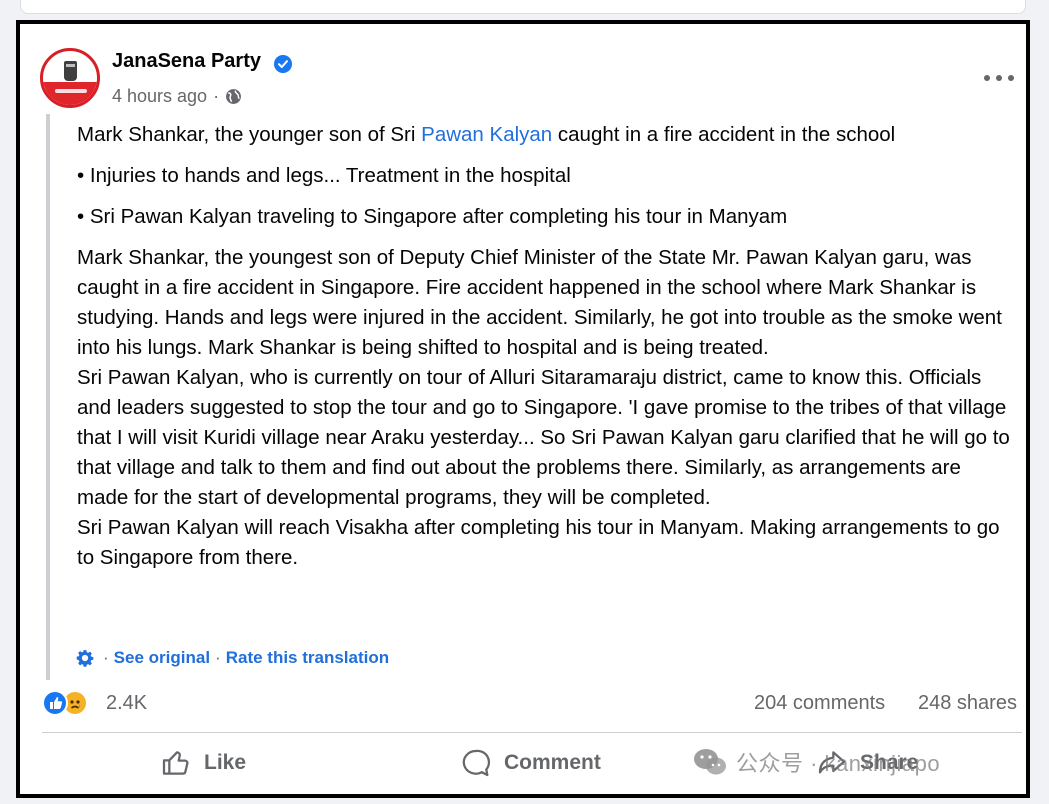 This screenshot has width=1049, height=804. I want to click on watermark: 公众号 · kanxinjiapo, so click(816, 762).